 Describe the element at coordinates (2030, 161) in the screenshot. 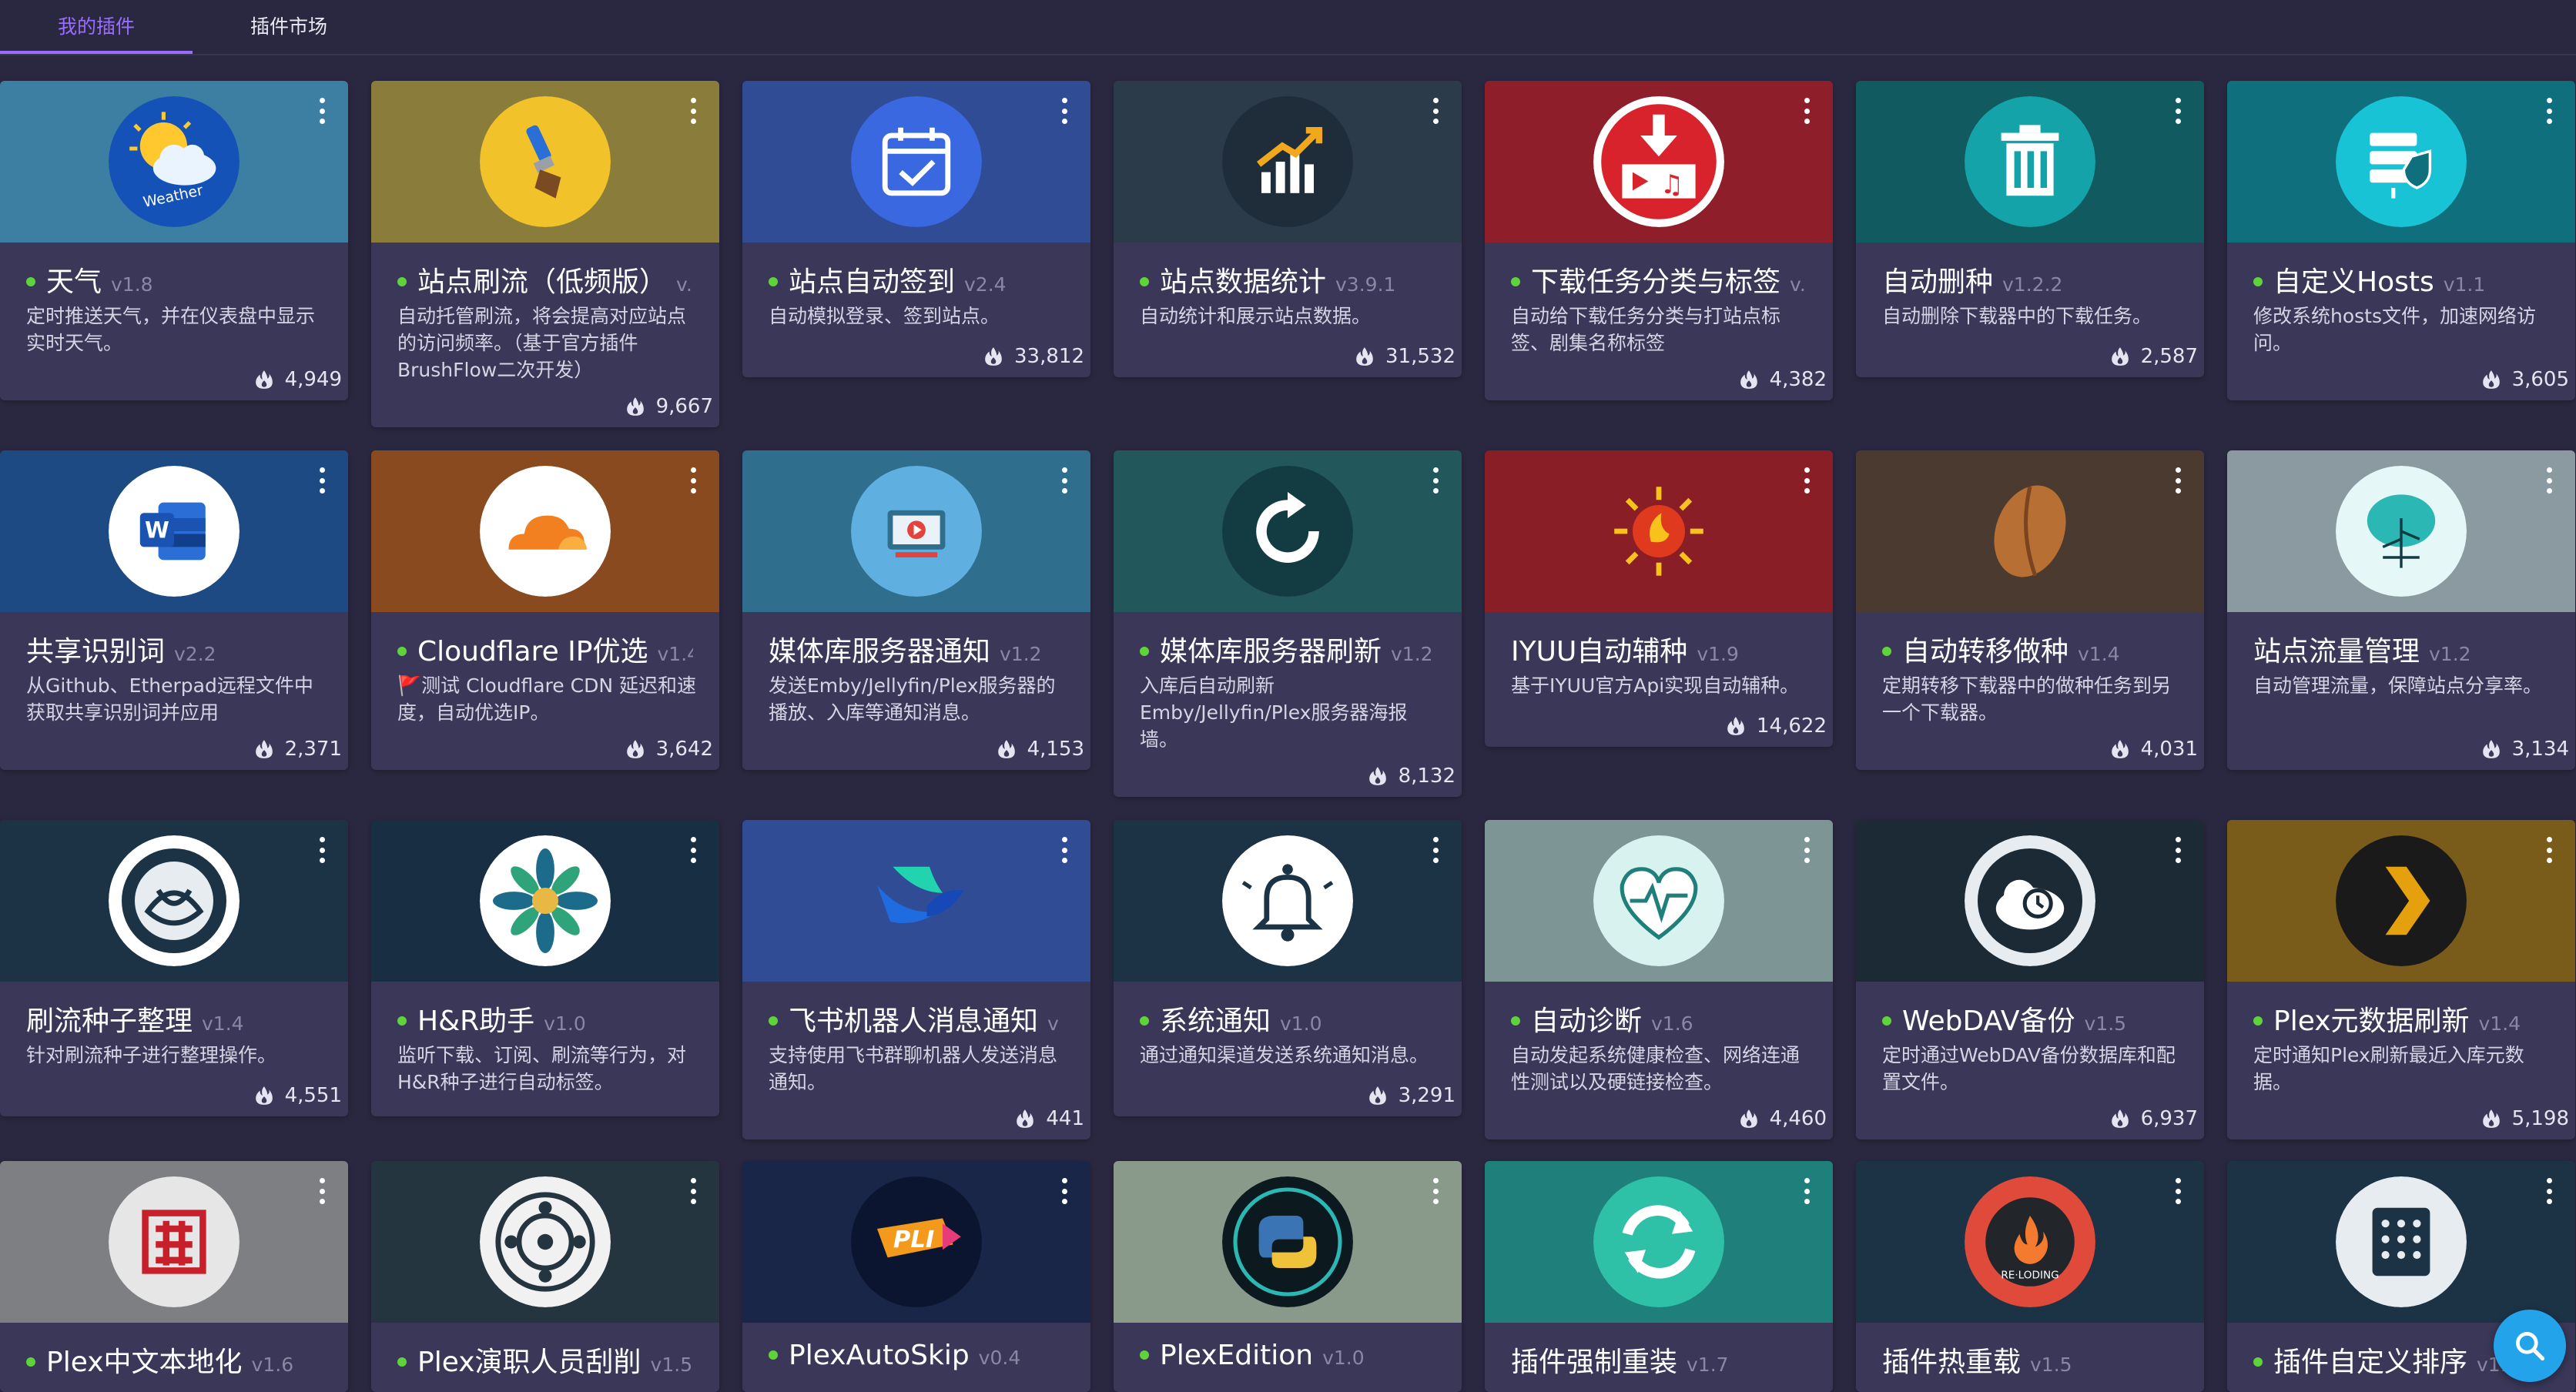

I see `trash-icon` at that location.